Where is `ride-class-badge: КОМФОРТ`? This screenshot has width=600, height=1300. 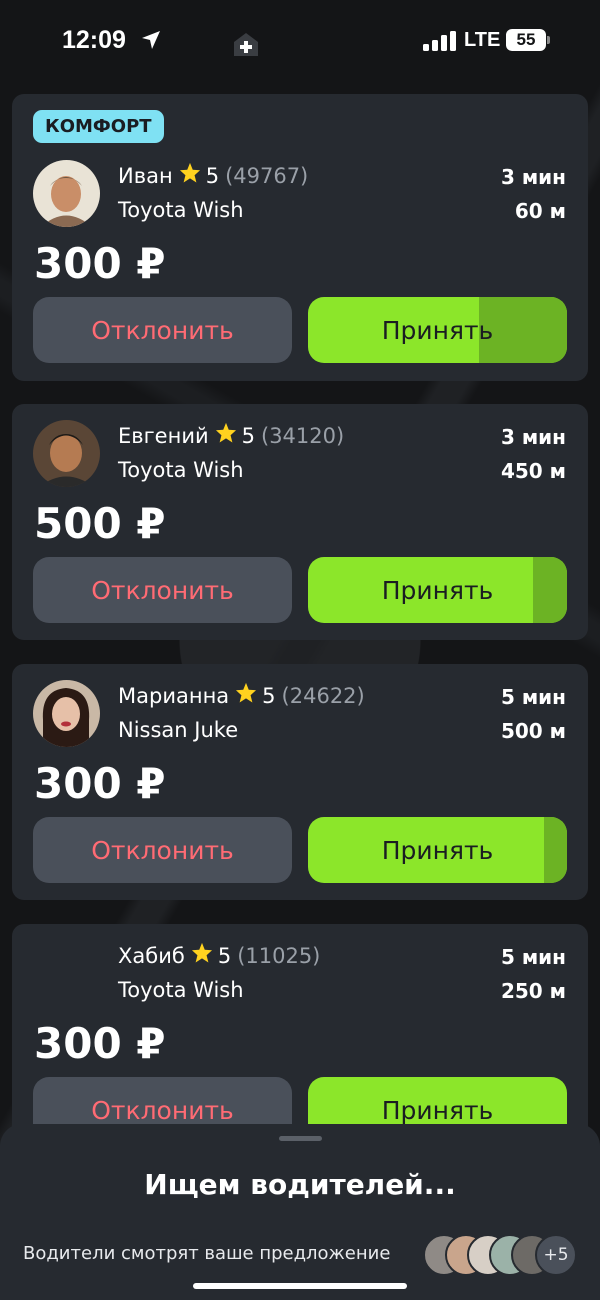 ride-class-badge: КОМФОРТ is located at coordinates (98, 126).